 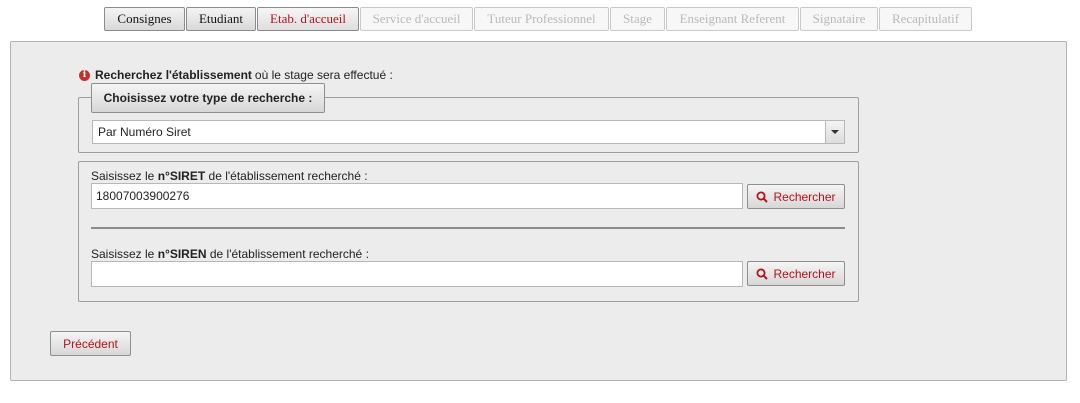 What do you see at coordinates (289, 254) in the screenshot?
I see `siren-label-suffix: de l'établissement recherché :` at bounding box center [289, 254].